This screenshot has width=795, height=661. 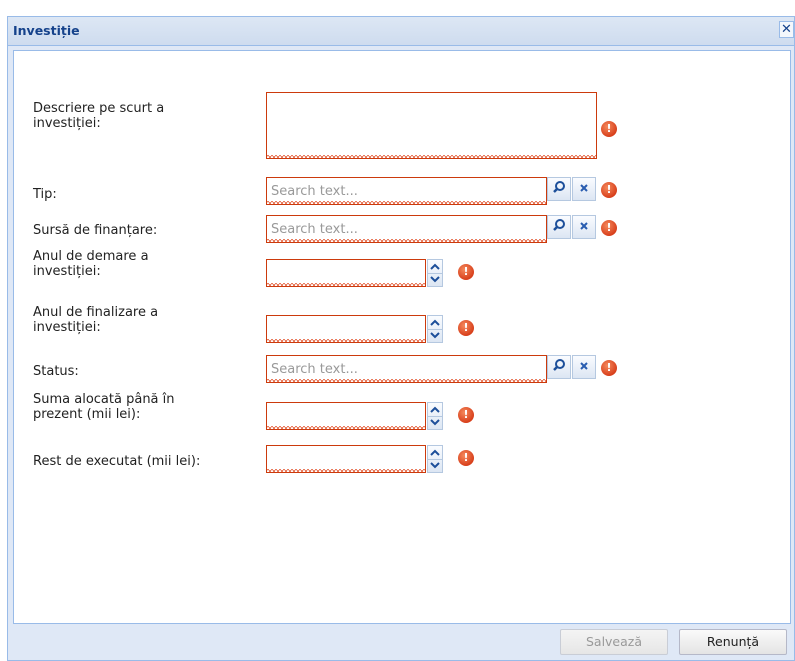 I want to click on allocated-amount-input, so click(x=346, y=416).